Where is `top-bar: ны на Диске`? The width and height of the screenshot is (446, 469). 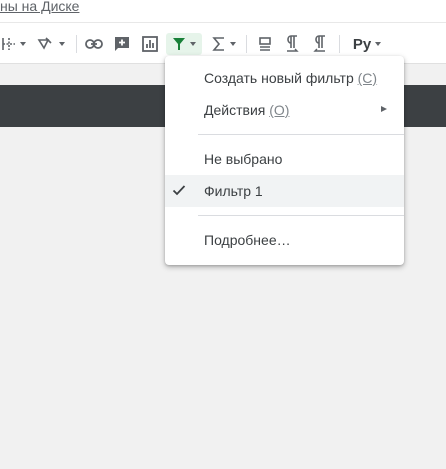
top-bar: ны на Диске is located at coordinates (223, 11).